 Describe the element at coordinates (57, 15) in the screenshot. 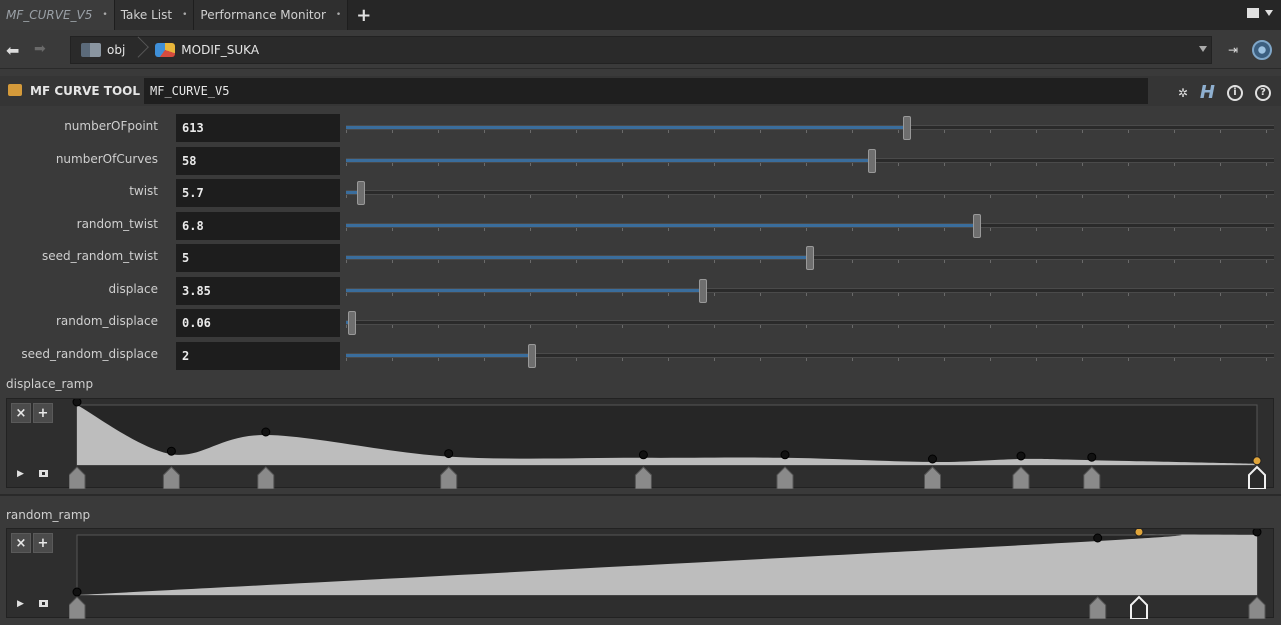

I see `tab-mf-curve-v5: MF_CURVE_V5 •` at that location.